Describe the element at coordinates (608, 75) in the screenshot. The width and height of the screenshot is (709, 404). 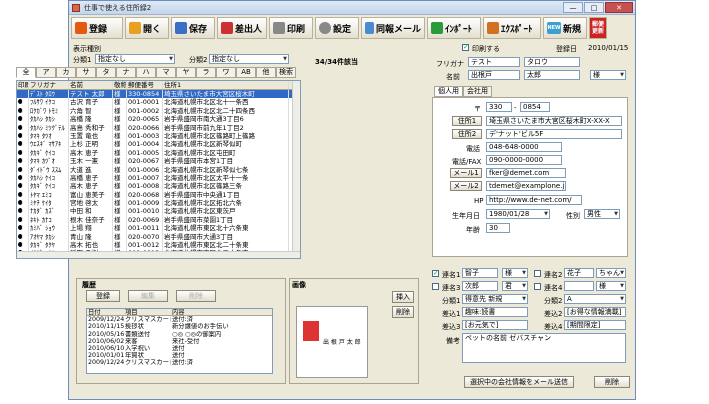
I see `honorific-select: 様` at that location.